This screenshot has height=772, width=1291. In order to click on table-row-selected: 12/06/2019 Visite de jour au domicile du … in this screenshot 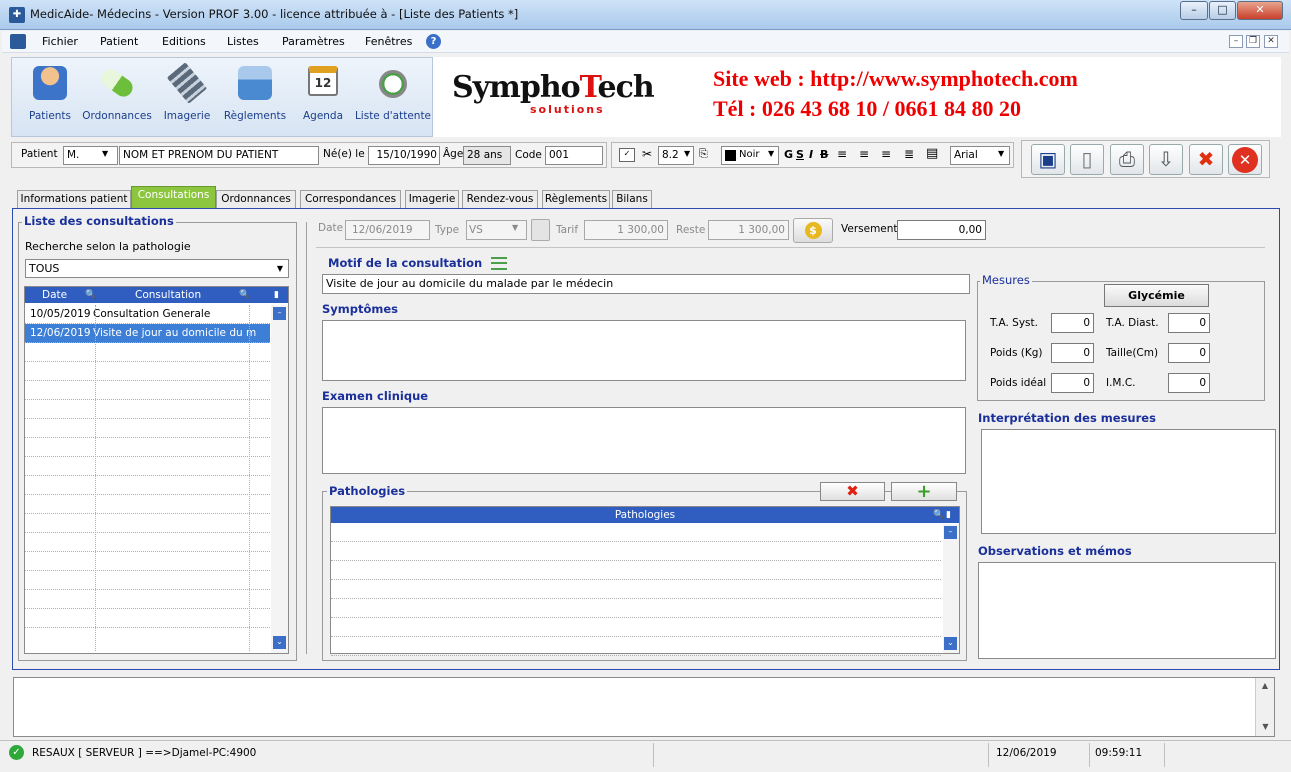, I will do `click(147, 333)`.